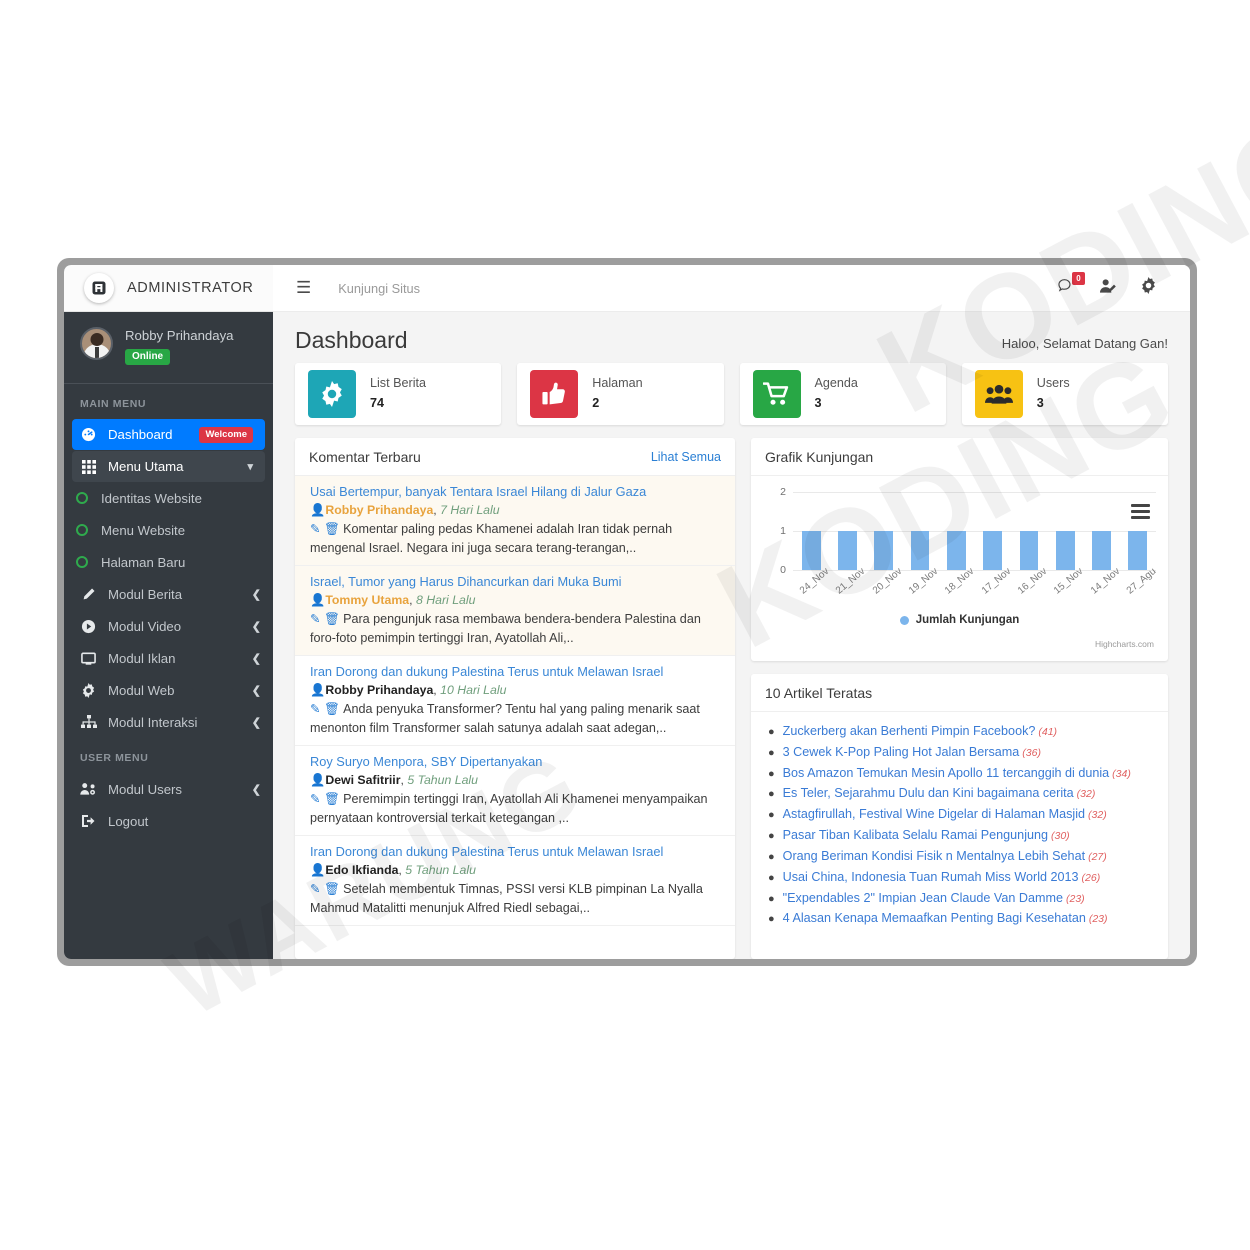 The width and height of the screenshot is (1250, 1250). Describe the element at coordinates (901, 752) in the screenshot. I see `article-title: 3 Cewek K-Pop Paling Hot Jalan Bersama` at that location.